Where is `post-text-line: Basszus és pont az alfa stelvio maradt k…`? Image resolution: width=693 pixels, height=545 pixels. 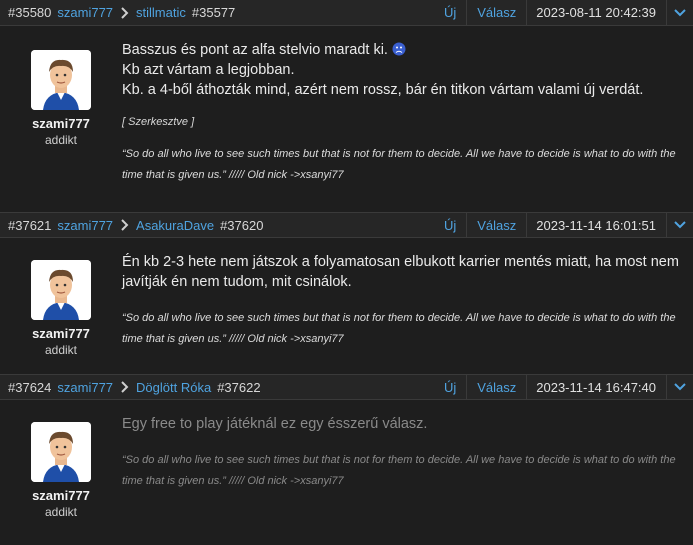 post-text-line: Basszus és pont az alfa stelvio maradt k… is located at coordinates (255, 50).